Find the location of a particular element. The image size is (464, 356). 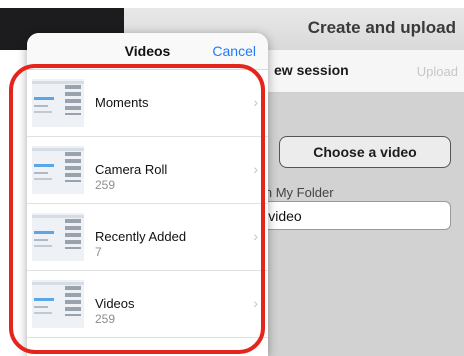

album-name: Videos is located at coordinates (115, 303).